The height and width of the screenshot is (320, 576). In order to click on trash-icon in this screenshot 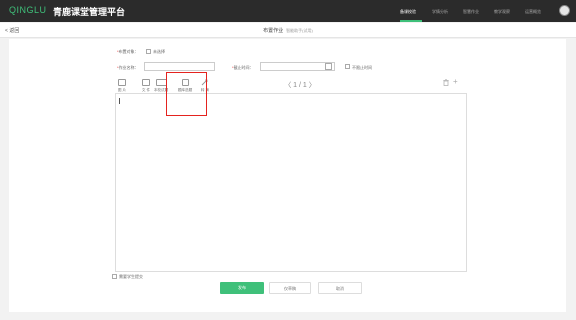, I will do `click(446, 83)`.